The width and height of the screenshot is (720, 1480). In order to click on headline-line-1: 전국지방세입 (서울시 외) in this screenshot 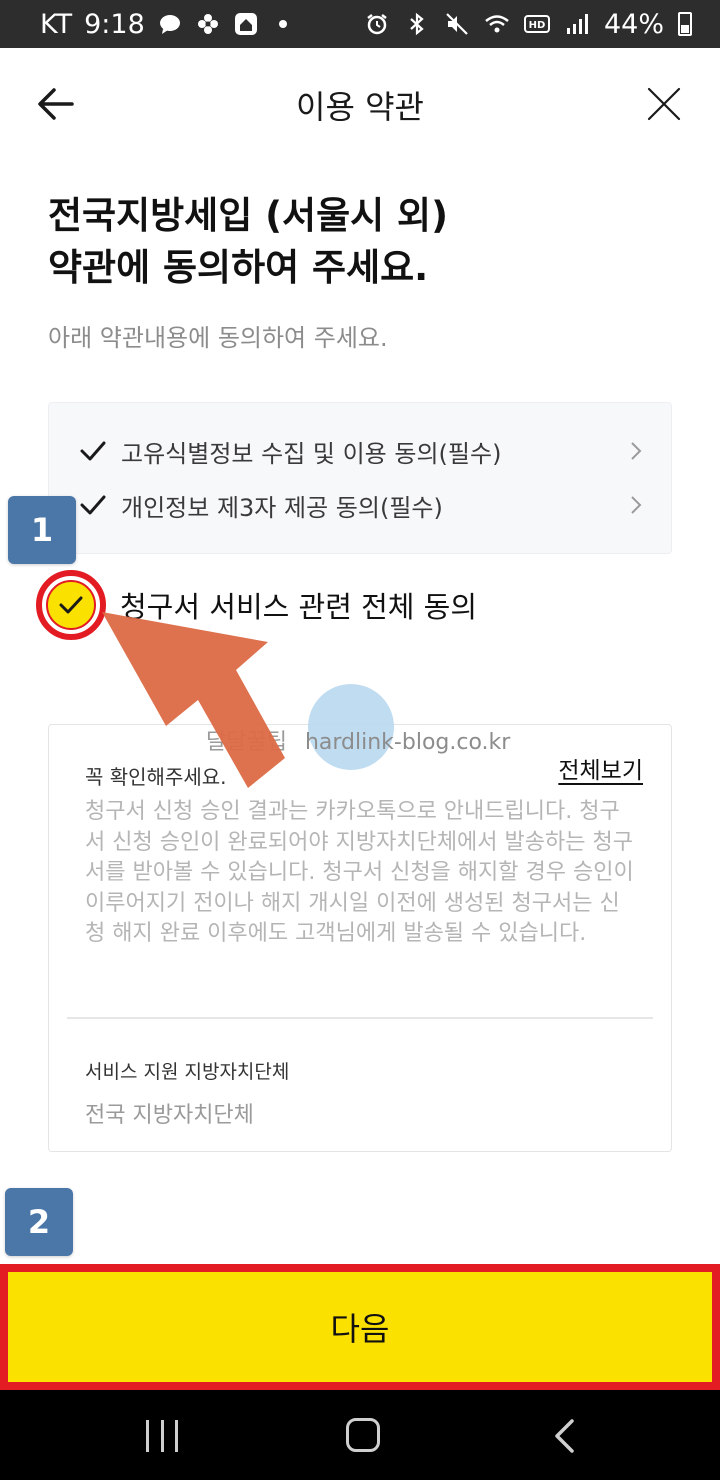, I will do `click(248, 215)`.